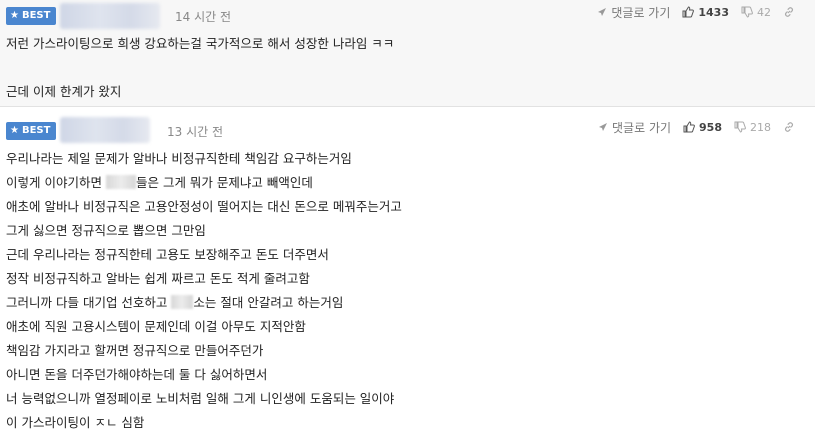 The width and height of the screenshot is (815, 435). I want to click on comment-line: 정작 비정규직하고 알바는 쉽게 짜르고 돈도 적게 줄려고함, so click(158, 278).